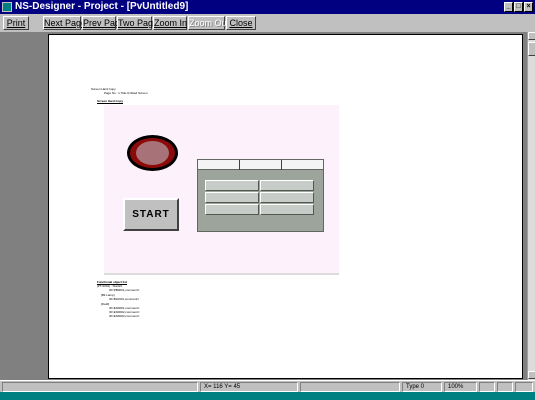 The width and height of the screenshot is (535, 400). I want to click on status-panel-empty, so click(350, 387).